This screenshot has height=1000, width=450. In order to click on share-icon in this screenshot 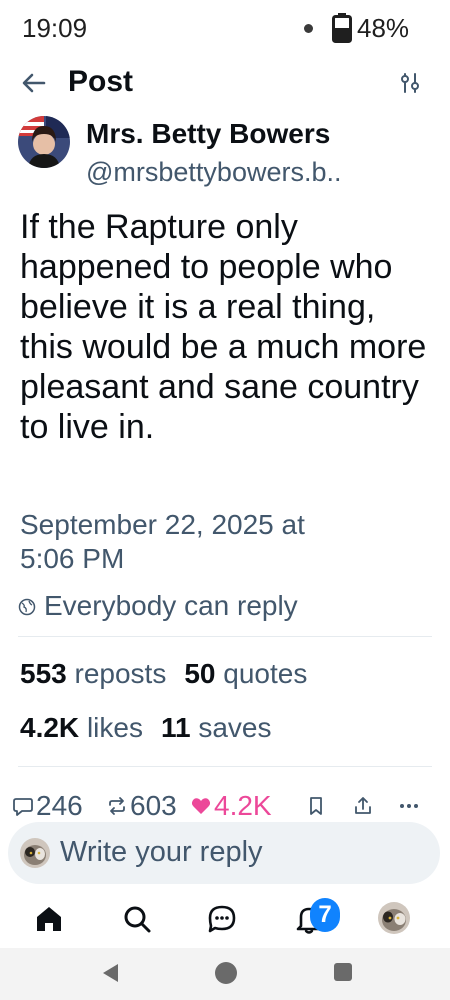, I will do `click(363, 805)`.